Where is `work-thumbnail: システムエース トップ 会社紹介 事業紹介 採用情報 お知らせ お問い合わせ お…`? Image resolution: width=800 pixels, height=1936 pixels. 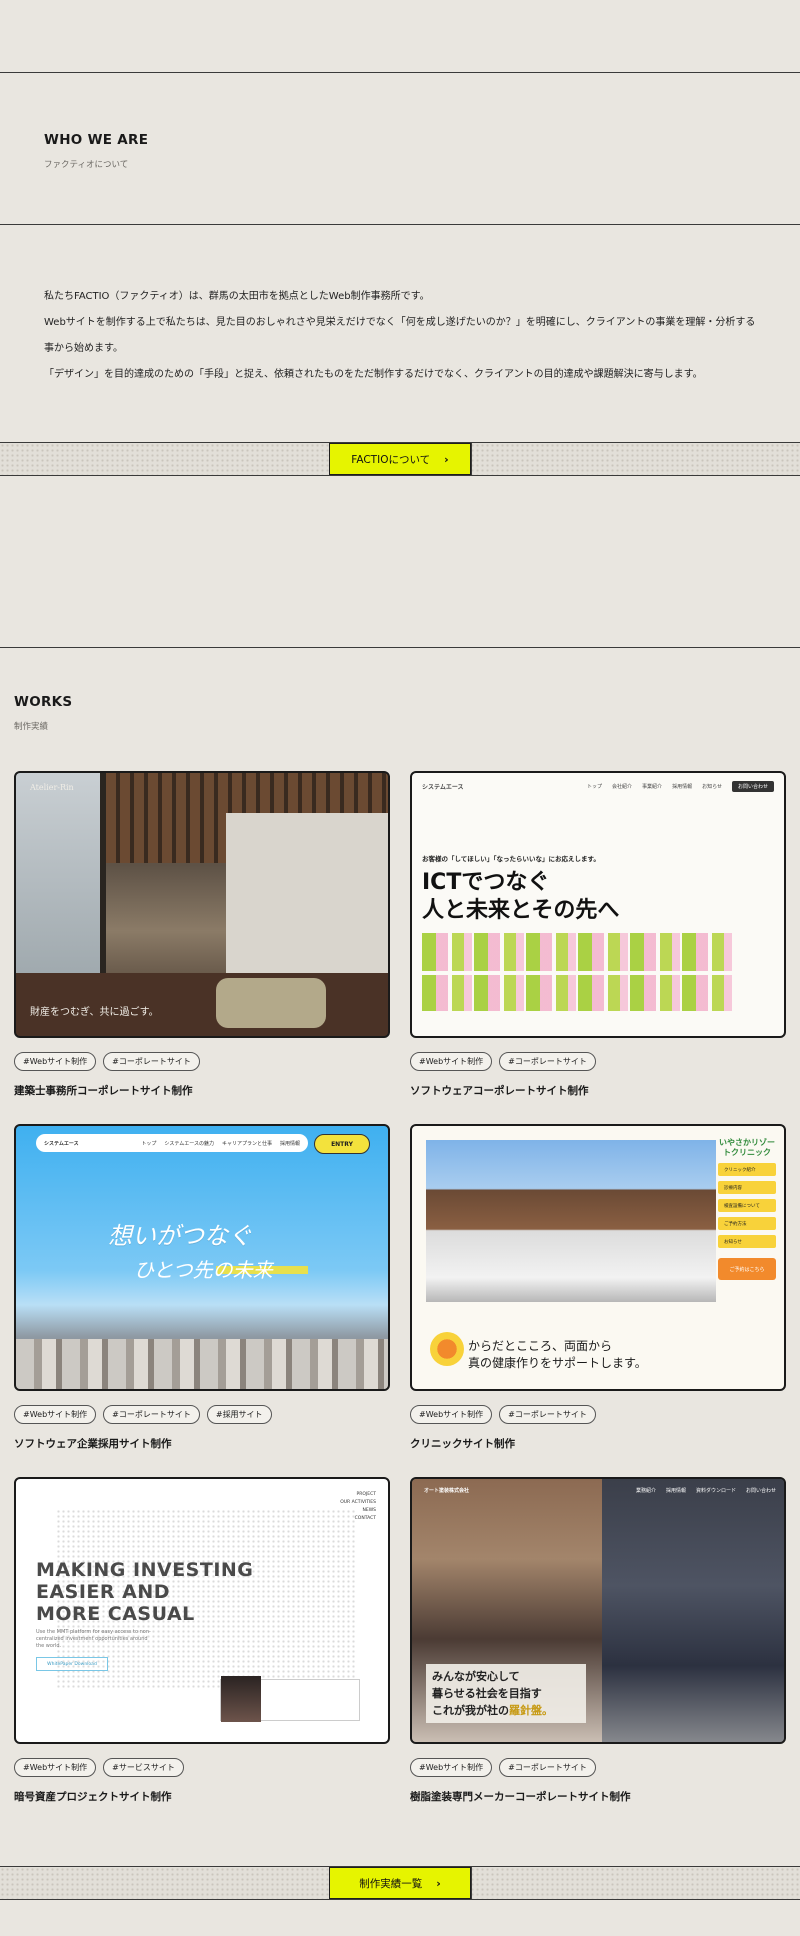
work-thumbnail: システムエース トップ 会社紹介 事業紹介 採用情報 お知らせ お問い合わせ お… is located at coordinates (598, 904).